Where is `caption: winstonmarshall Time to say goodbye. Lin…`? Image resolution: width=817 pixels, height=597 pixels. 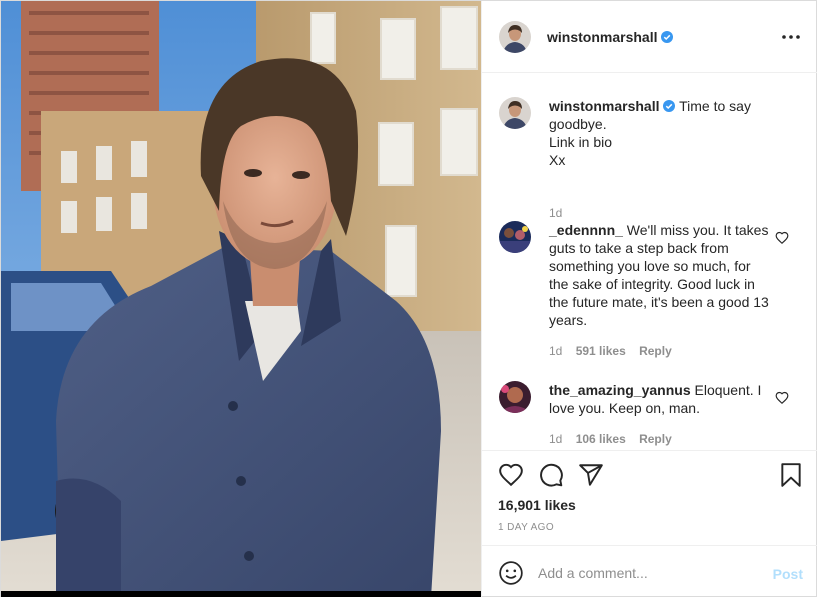 caption: winstonmarshall Time to say goodbye. Lin… is located at coordinates (649, 158).